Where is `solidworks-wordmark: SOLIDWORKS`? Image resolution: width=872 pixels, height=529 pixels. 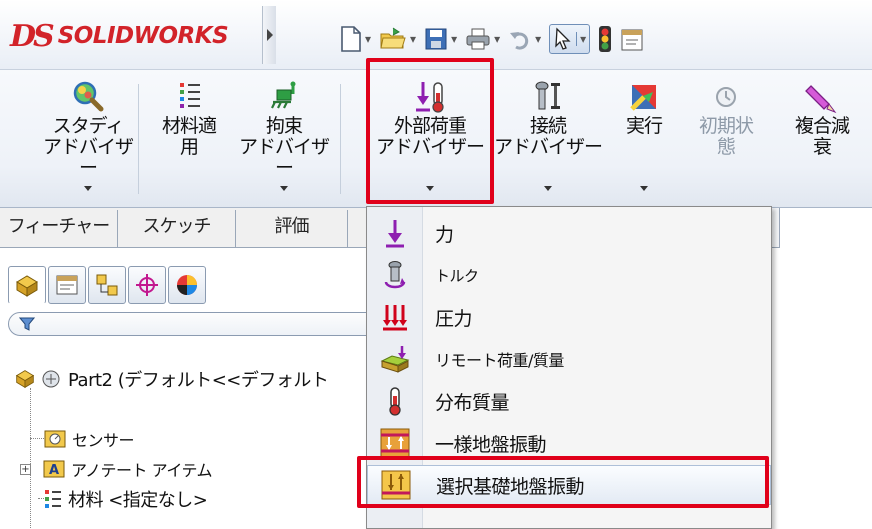 solidworks-wordmark: SOLIDWORKS is located at coordinates (143, 36).